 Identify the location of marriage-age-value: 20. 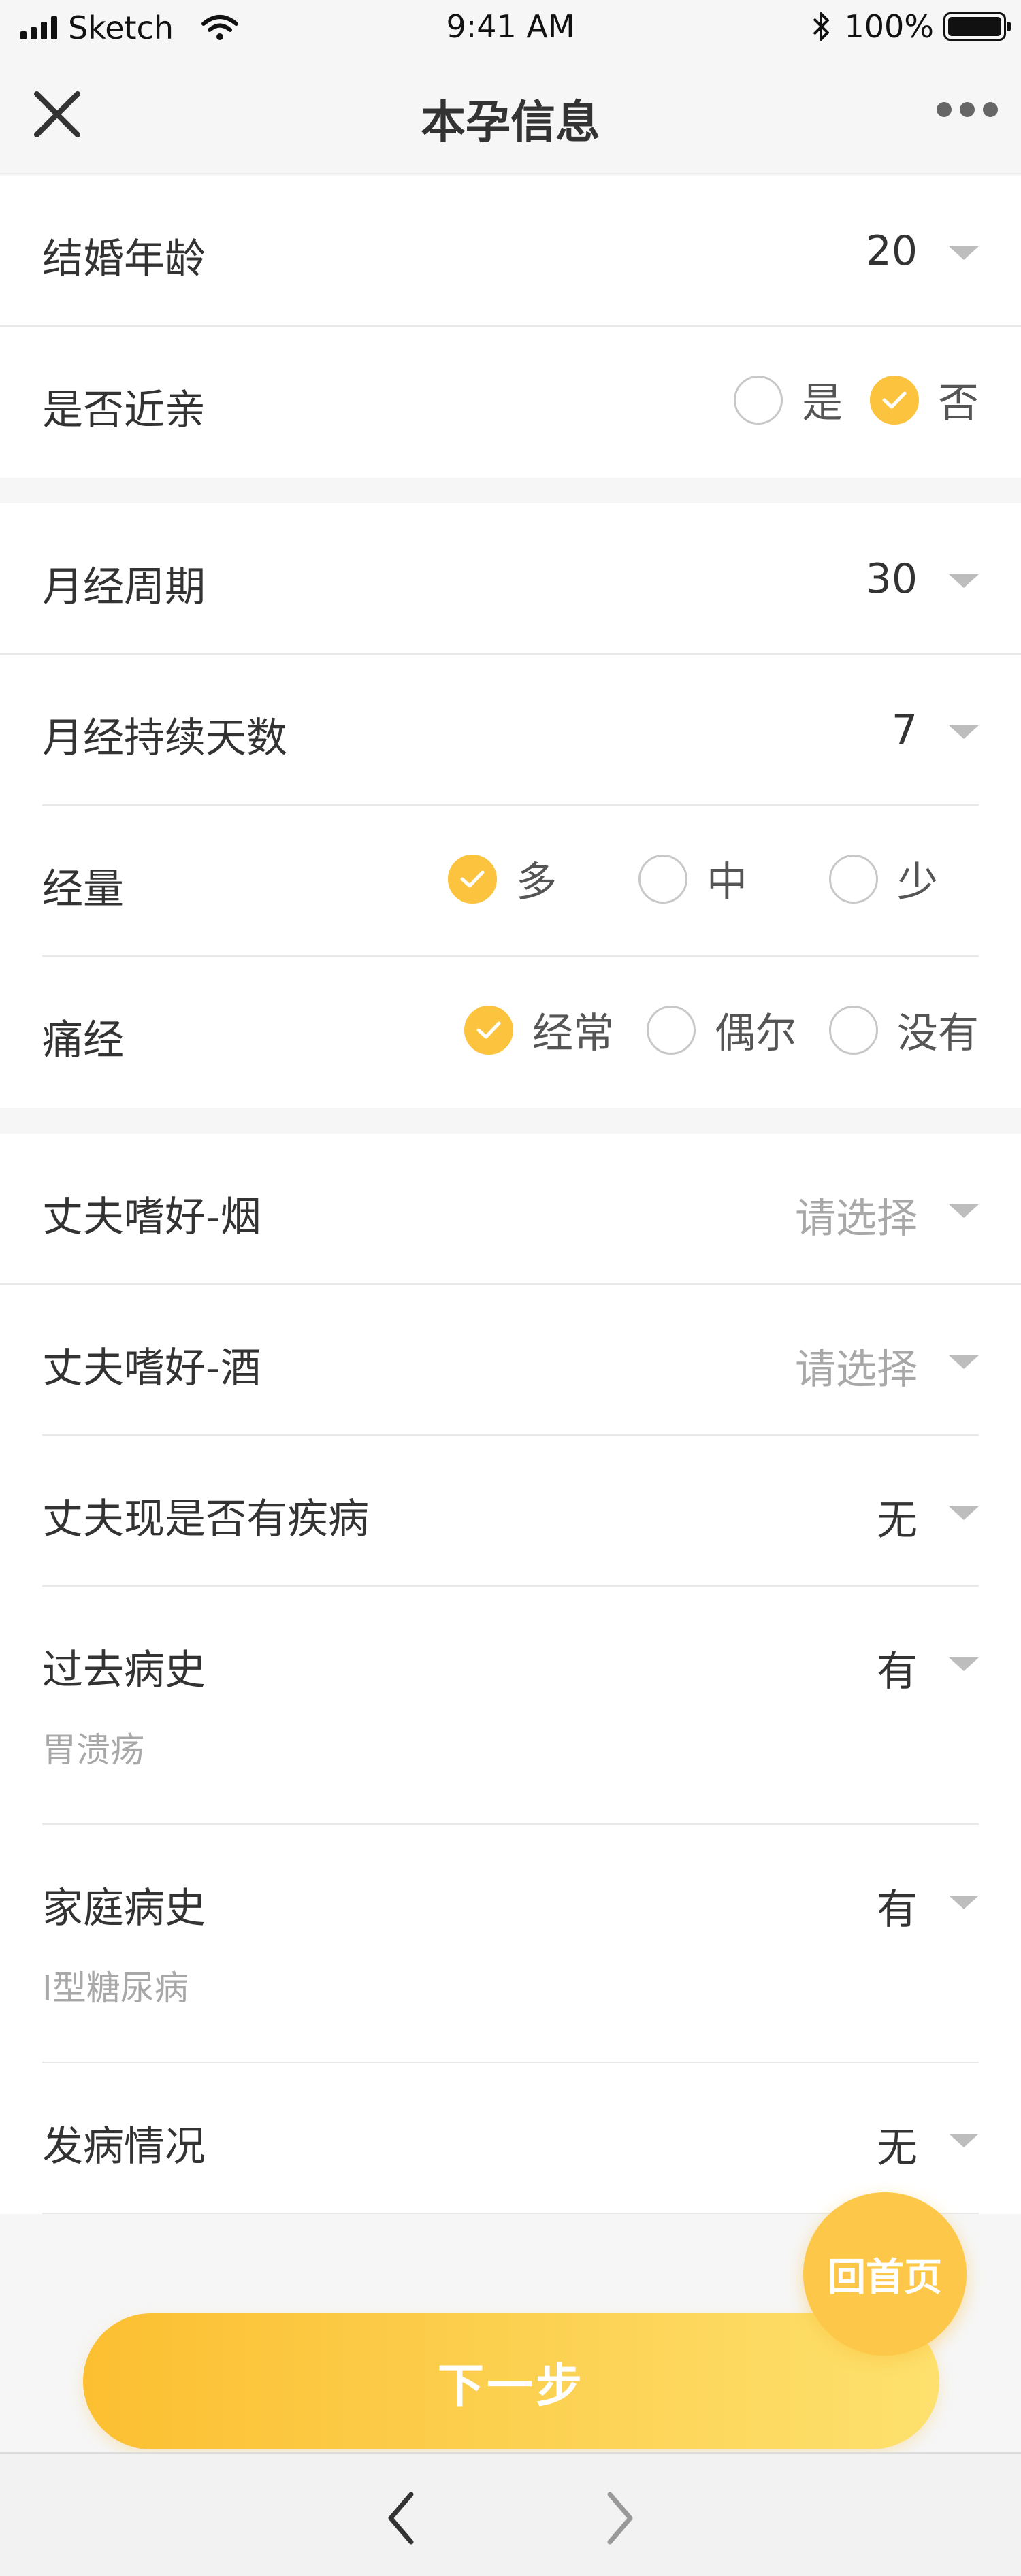
(891, 251).